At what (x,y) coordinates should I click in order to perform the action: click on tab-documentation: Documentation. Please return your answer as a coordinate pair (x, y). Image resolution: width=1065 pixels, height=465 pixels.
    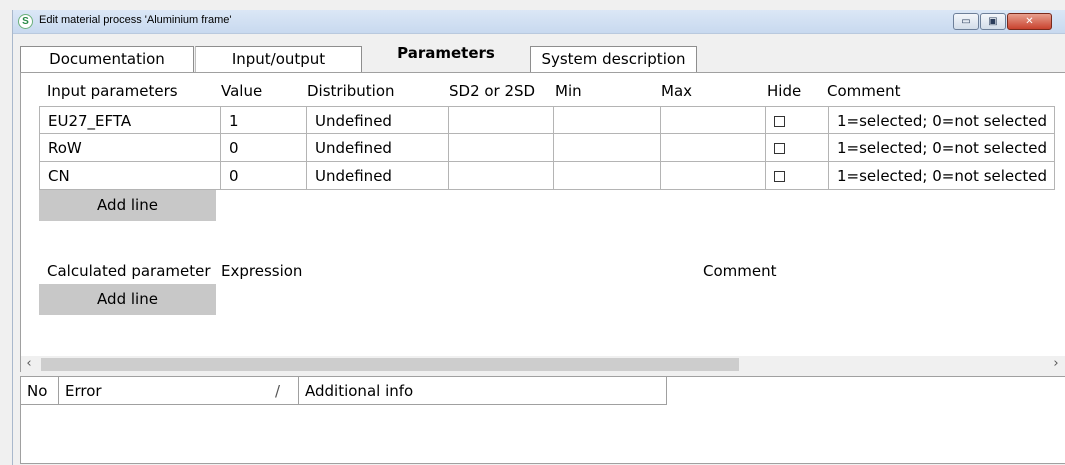
    Looking at the image, I should click on (107, 59).